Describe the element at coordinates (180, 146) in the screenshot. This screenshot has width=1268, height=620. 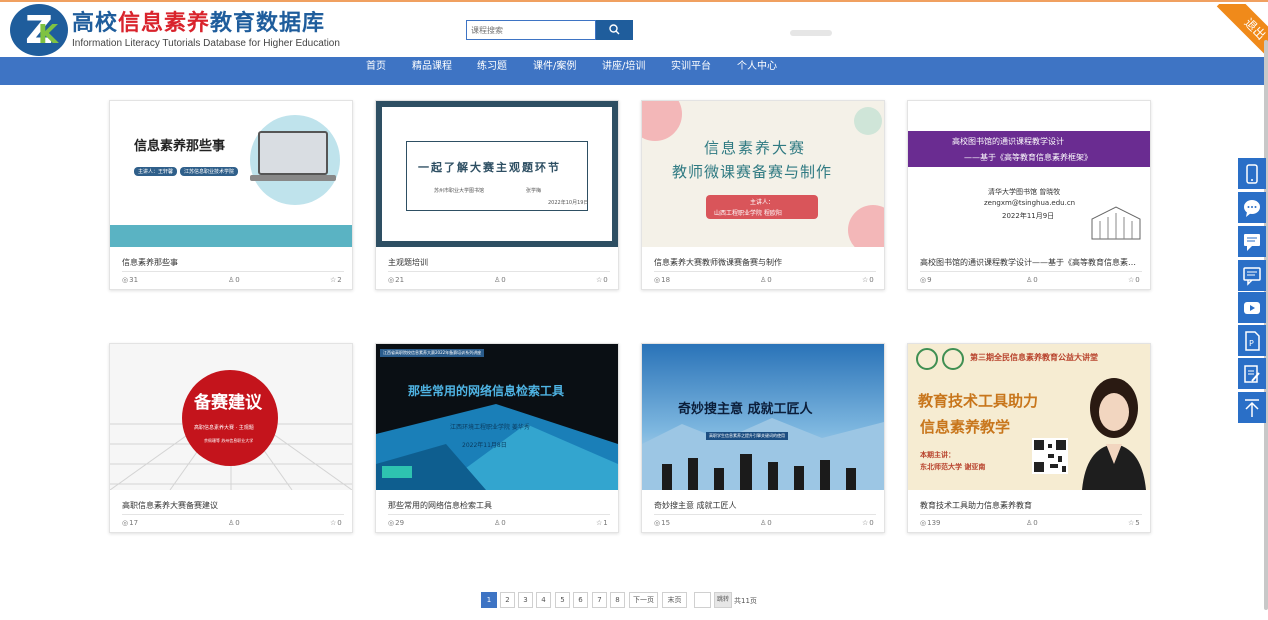
I see `thumb-heading: 信息素养那些事` at that location.